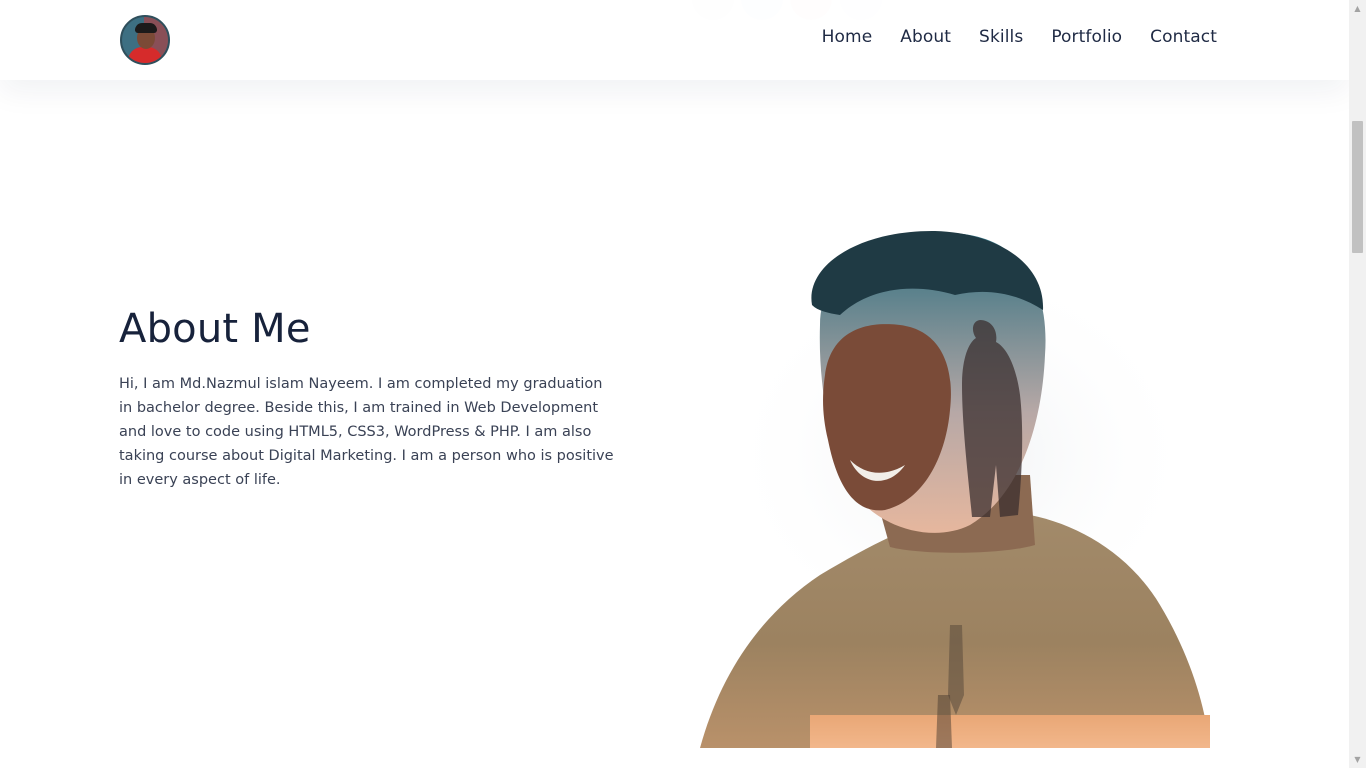 This screenshot has height=768, width=1366. What do you see at coordinates (145, 40) in the screenshot?
I see `logo-avatar` at bounding box center [145, 40].